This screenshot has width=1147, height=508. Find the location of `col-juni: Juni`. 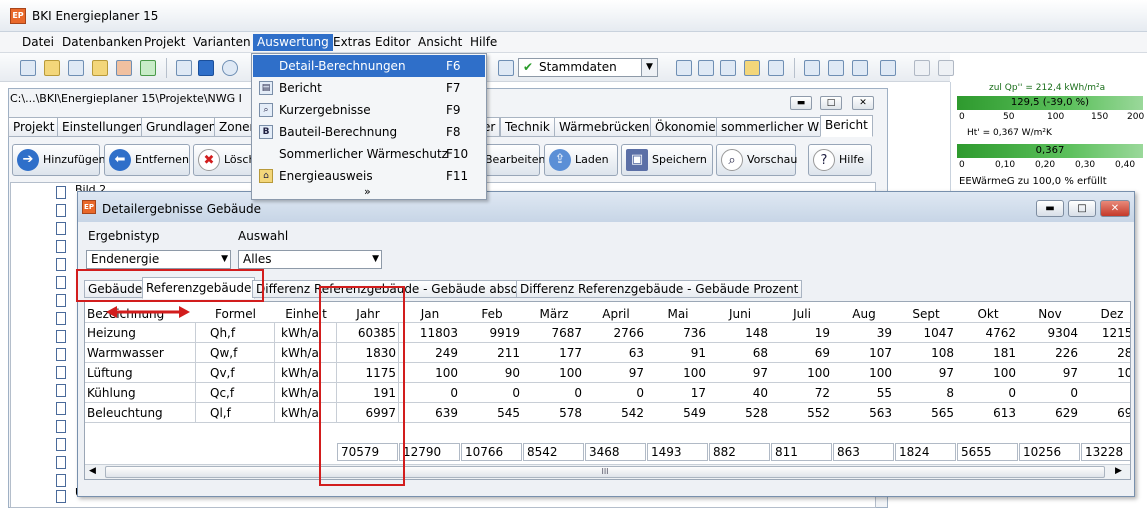

col-juni: Juni is located at coordinates (740, 314).